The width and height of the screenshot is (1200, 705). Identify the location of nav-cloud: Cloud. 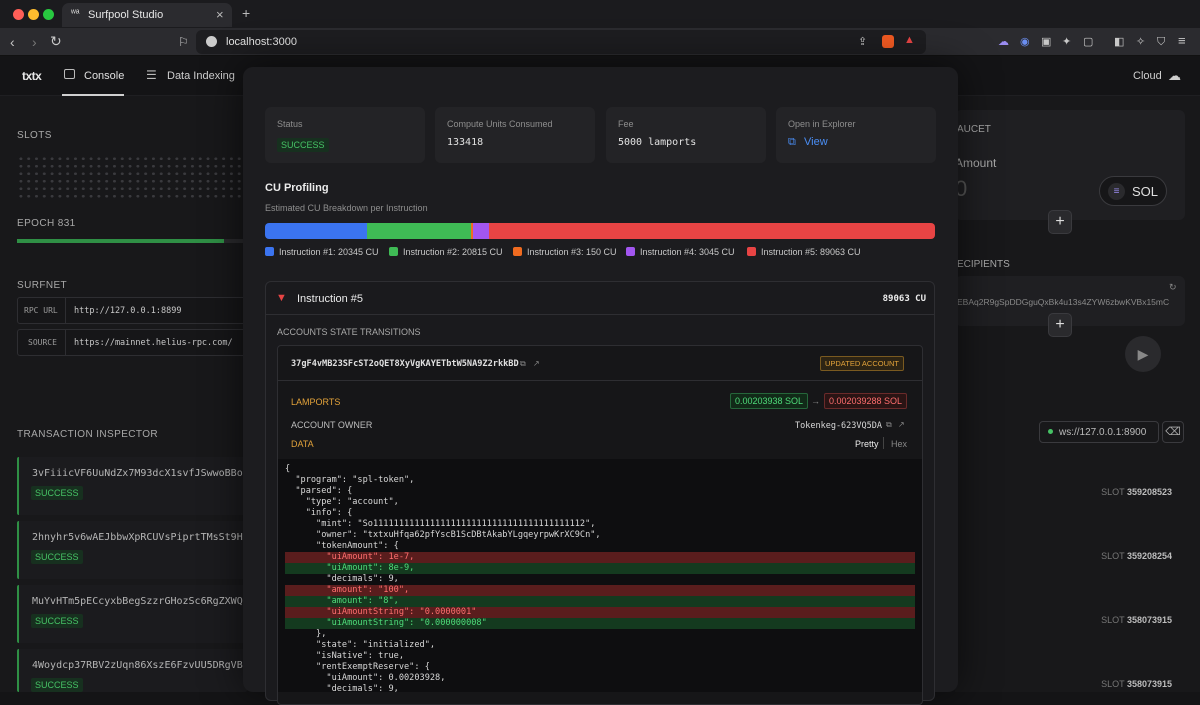
(1147, 76).